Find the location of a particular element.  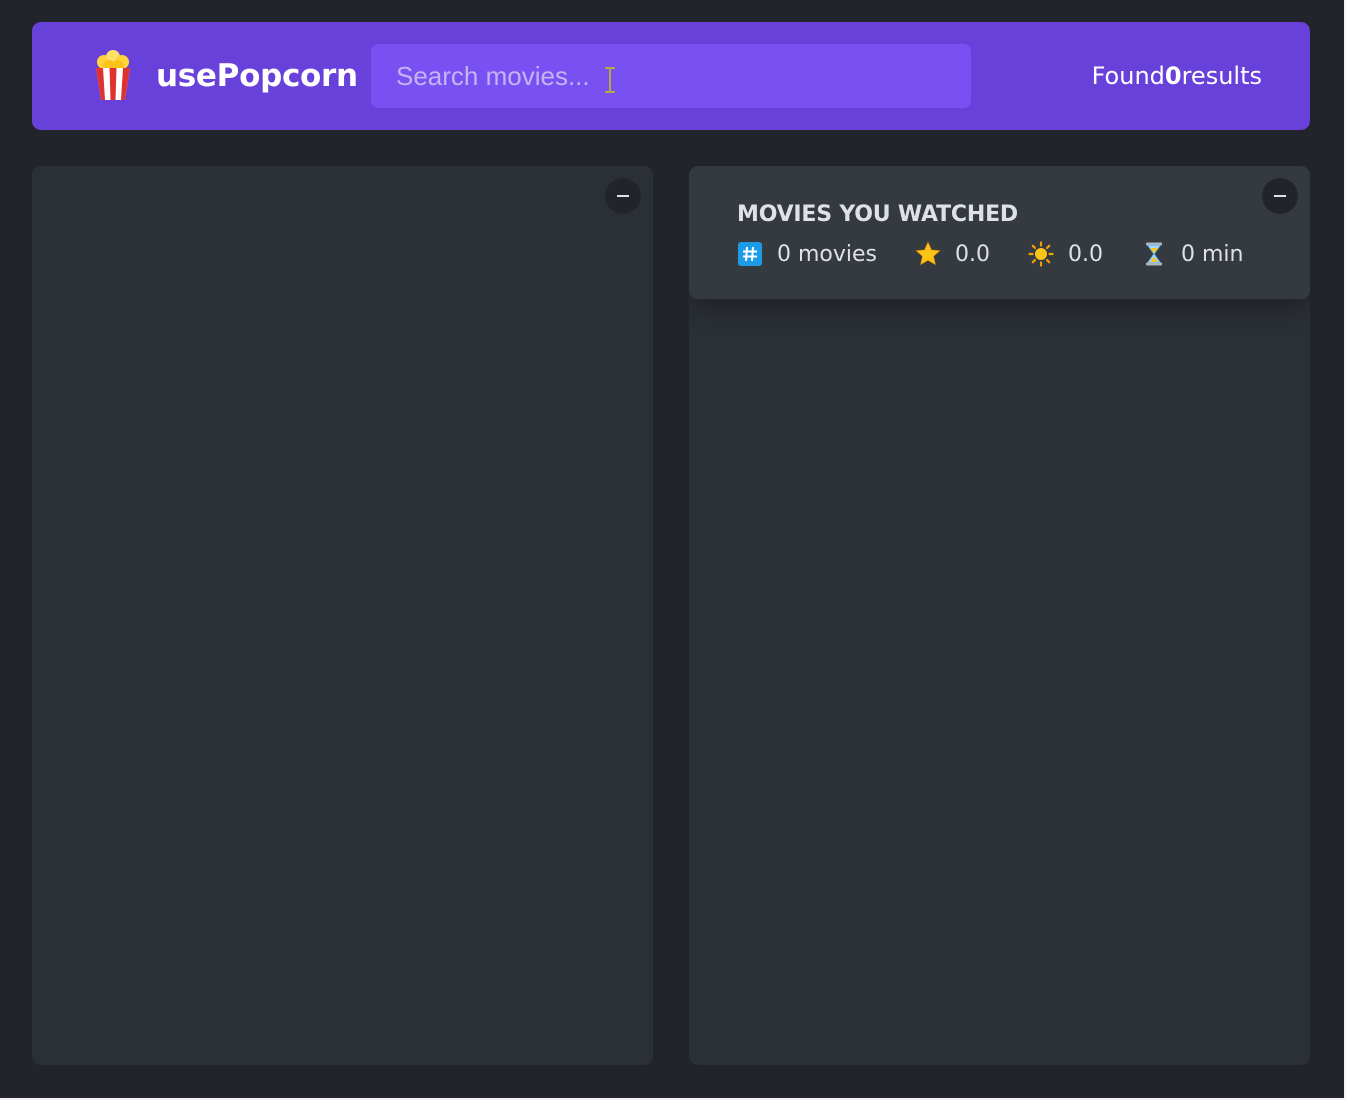

stat-imdb-rating: 0.0 is located at coordinates (952, 254).